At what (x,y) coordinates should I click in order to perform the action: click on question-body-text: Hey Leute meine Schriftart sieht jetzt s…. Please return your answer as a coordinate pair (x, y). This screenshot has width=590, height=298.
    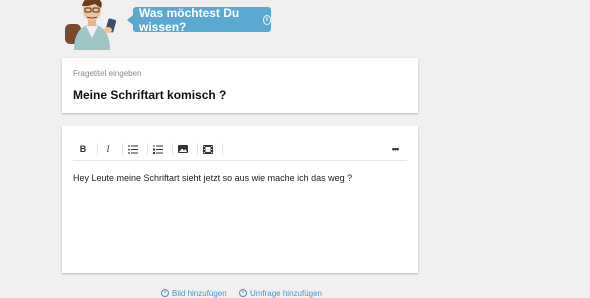
    Looking at the image, I should click on (238, 178).